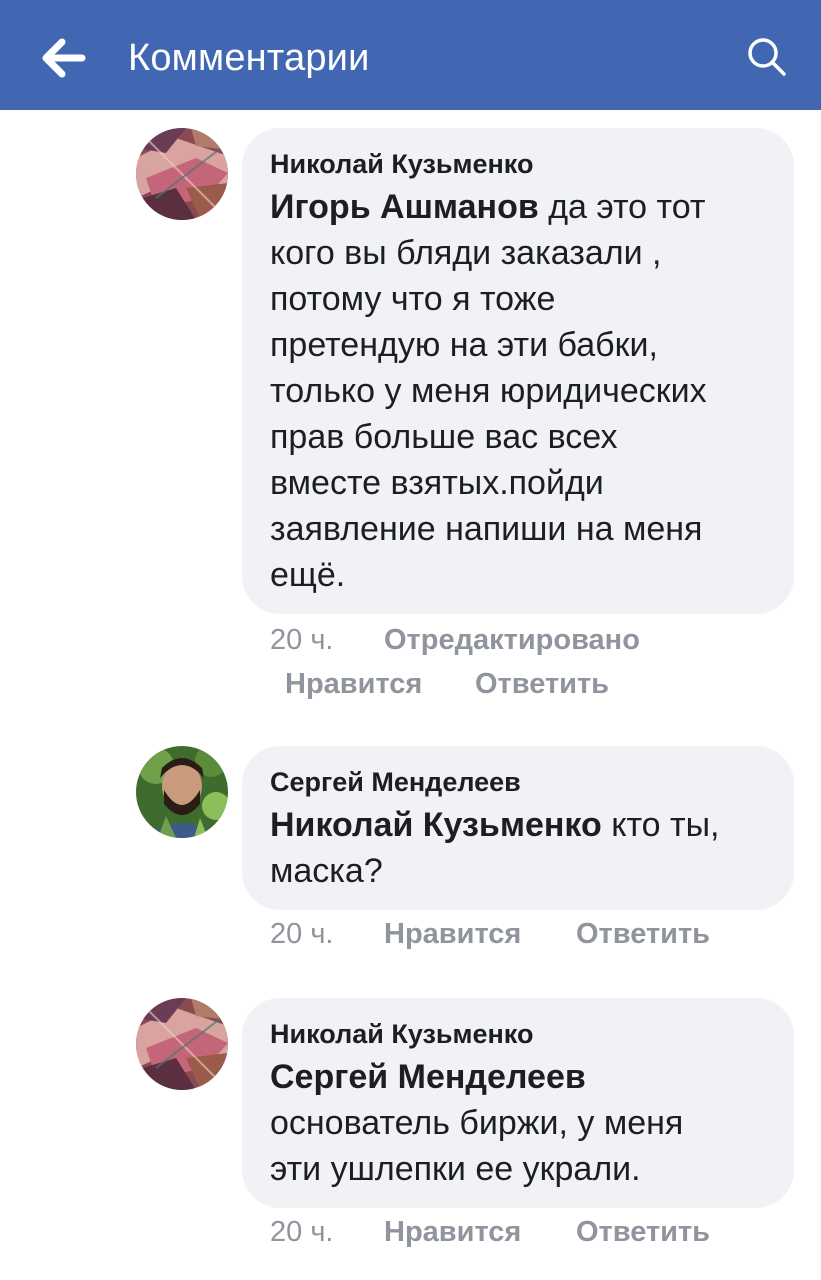  Describe the element at coordinates (518, 782) in the screenshot. I see `comment-author: Сергей Менделеев` at that location.